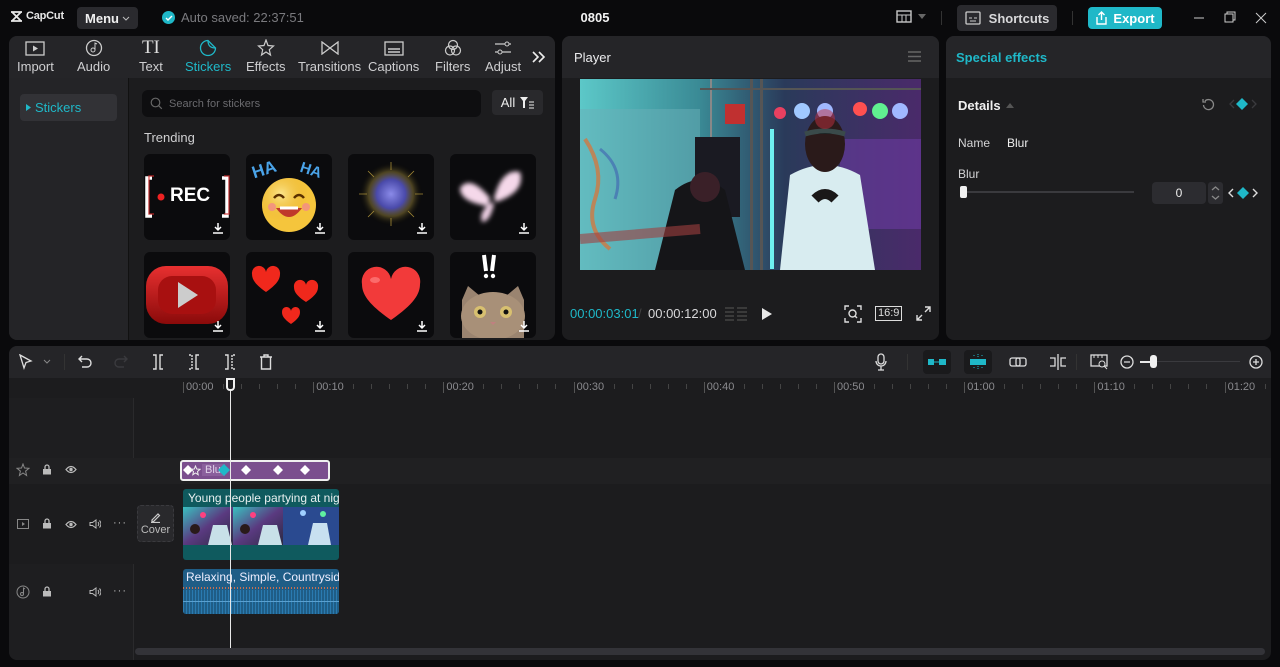  Describe the element at coordinates (266, 362) in the screenshot. I see `delete-icon` at that location.